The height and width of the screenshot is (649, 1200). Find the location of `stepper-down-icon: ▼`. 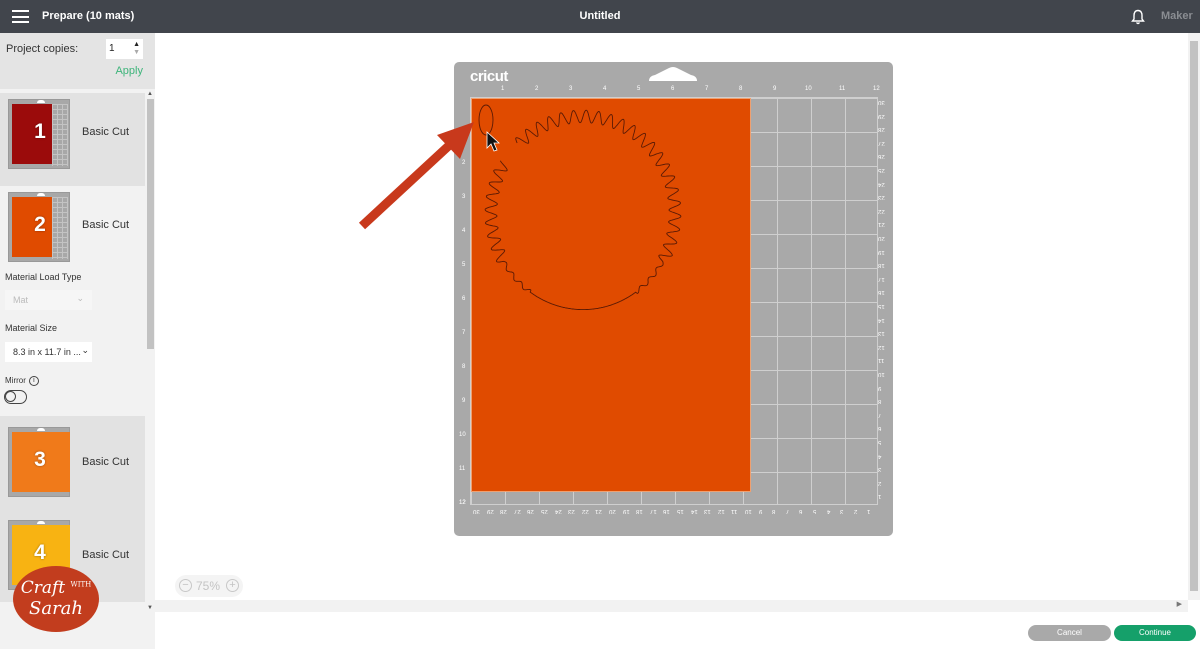

stepper-down-icon: ▼ is located at coordinates (136, 52).